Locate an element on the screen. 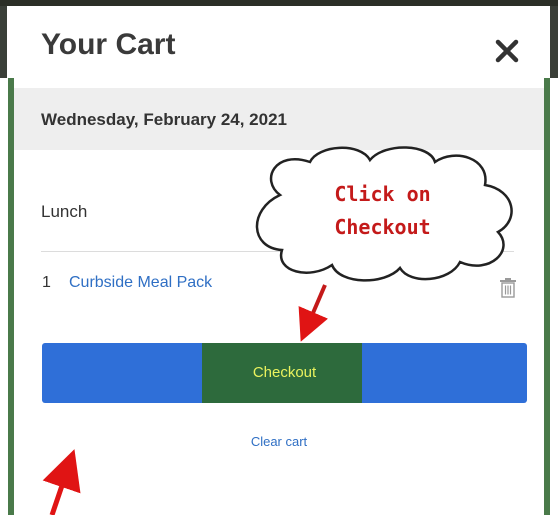 This screenshot has width=558, height=515. checkout-label: Checkout is located at coordinates (284, 372).